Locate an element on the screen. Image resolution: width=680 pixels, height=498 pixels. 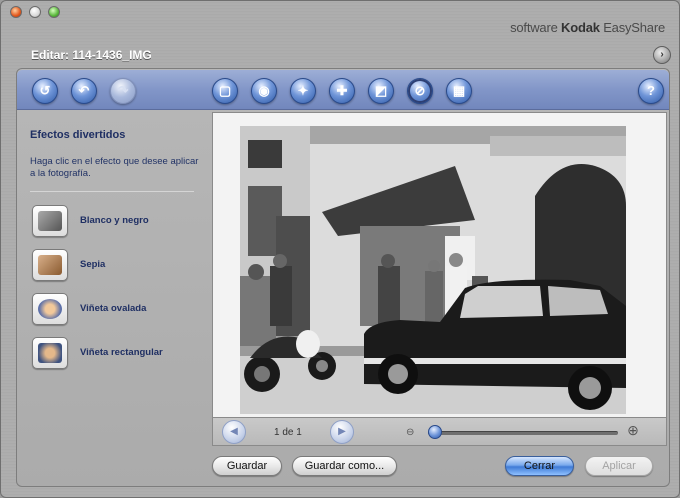
undo-button: ↶ is located at coordinates (84, 91).